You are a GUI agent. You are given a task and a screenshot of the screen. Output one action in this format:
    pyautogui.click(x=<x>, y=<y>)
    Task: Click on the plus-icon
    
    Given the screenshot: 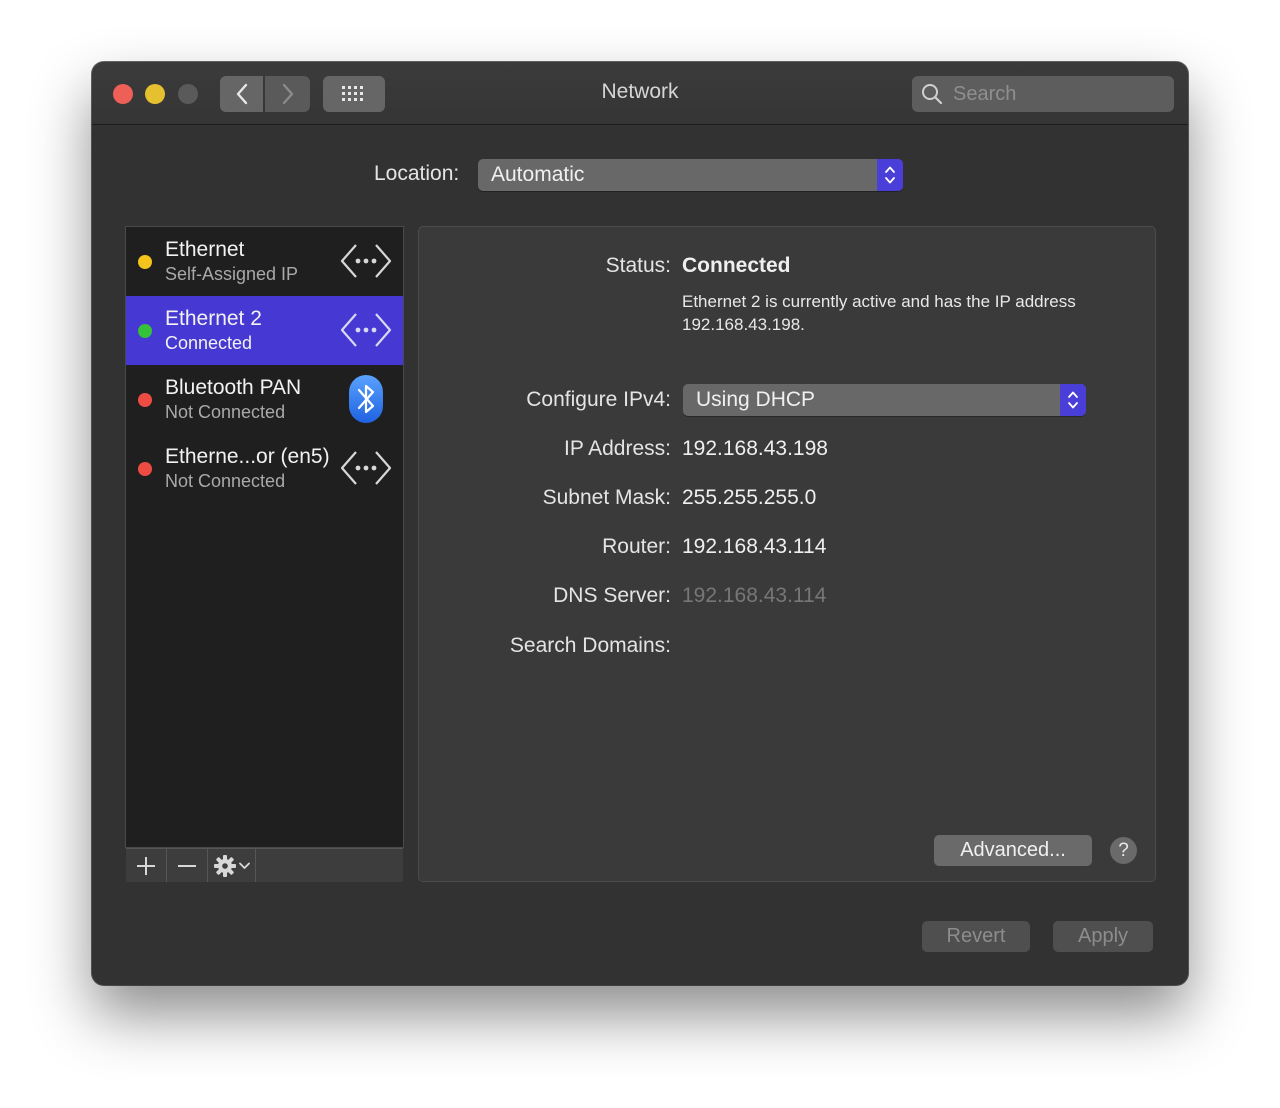 What is the action you would take?
    pyautogui.click(x=146, y=865)
    